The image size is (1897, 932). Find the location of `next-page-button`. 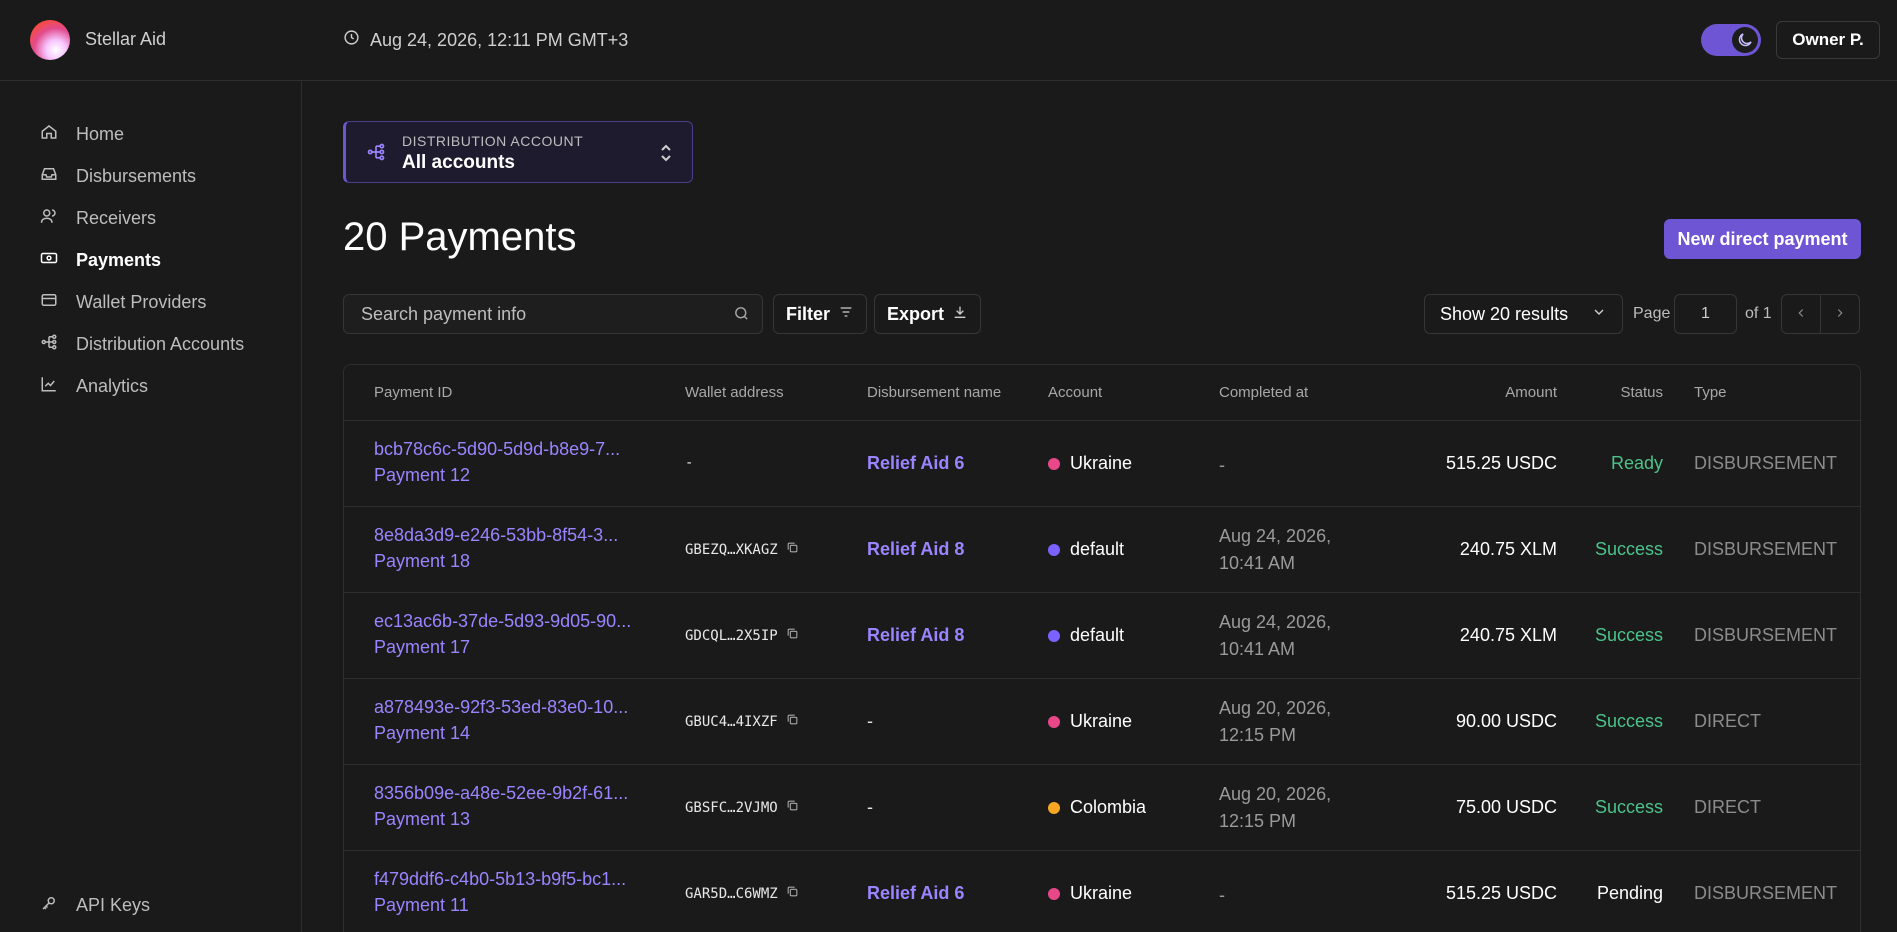

next-page-button is located at coordinates (1840, 314).